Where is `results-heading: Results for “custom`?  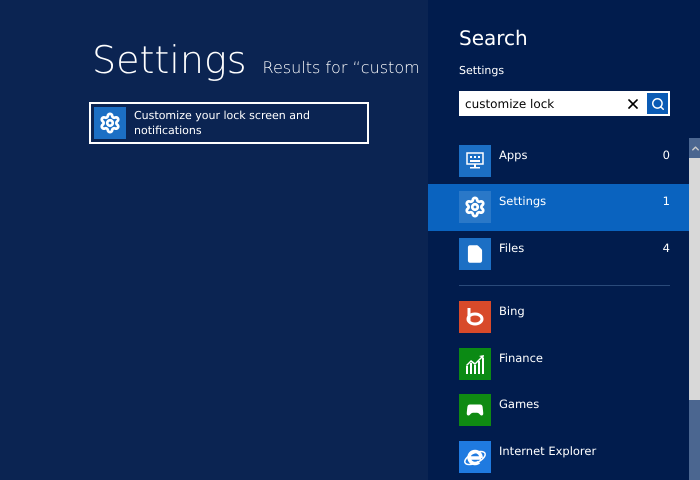 results-heading: Results for “custom is located at coordinates (341, 67).